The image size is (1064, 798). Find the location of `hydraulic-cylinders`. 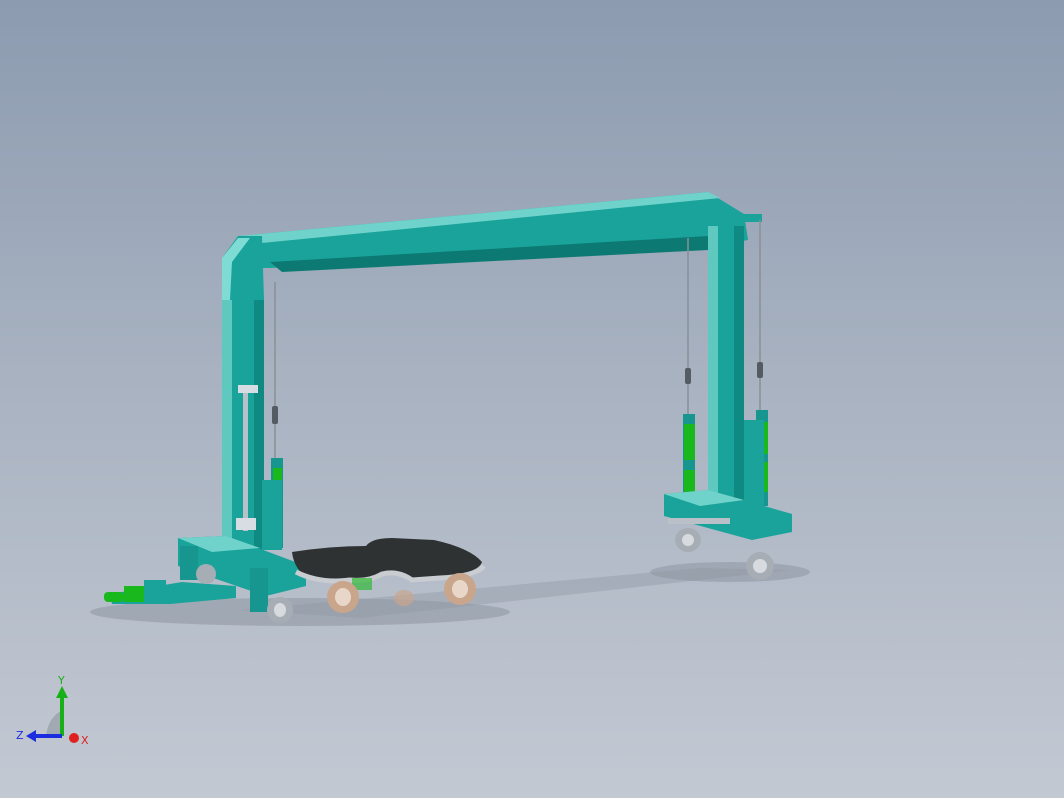

hydraulic-cylinders is located at coordinates (519, 479).